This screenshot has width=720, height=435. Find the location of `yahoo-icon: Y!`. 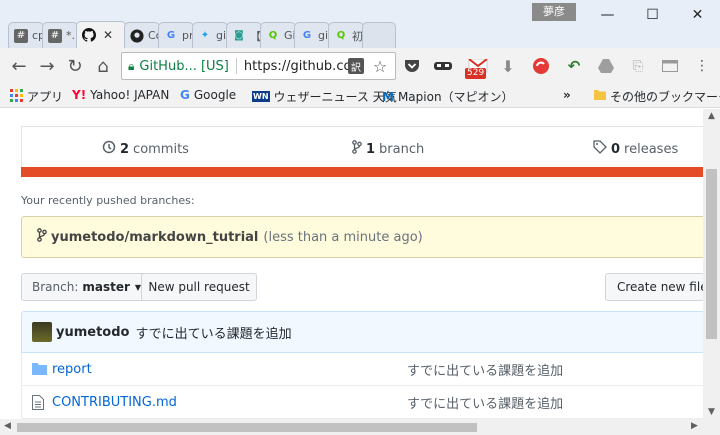

yahoo-icon: Y! is located at coordinates (79, 95).